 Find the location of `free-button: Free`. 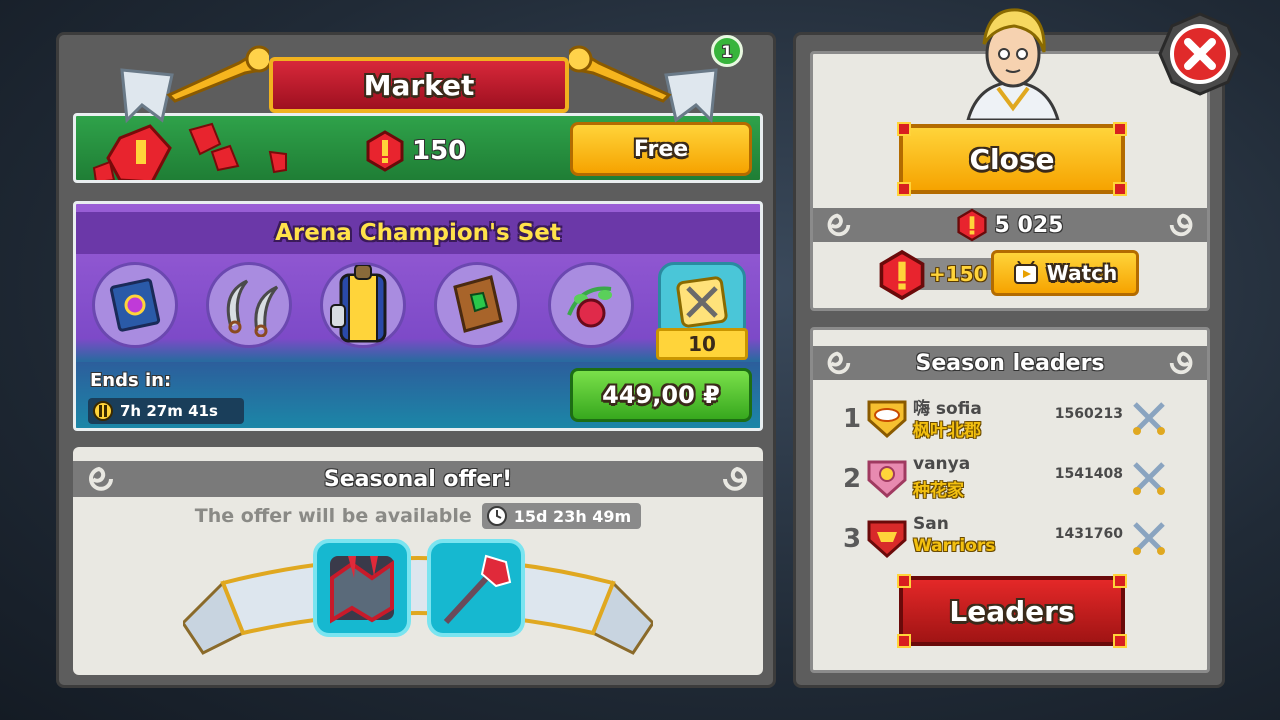

free-button: Free is located at coordinates (661, 149).